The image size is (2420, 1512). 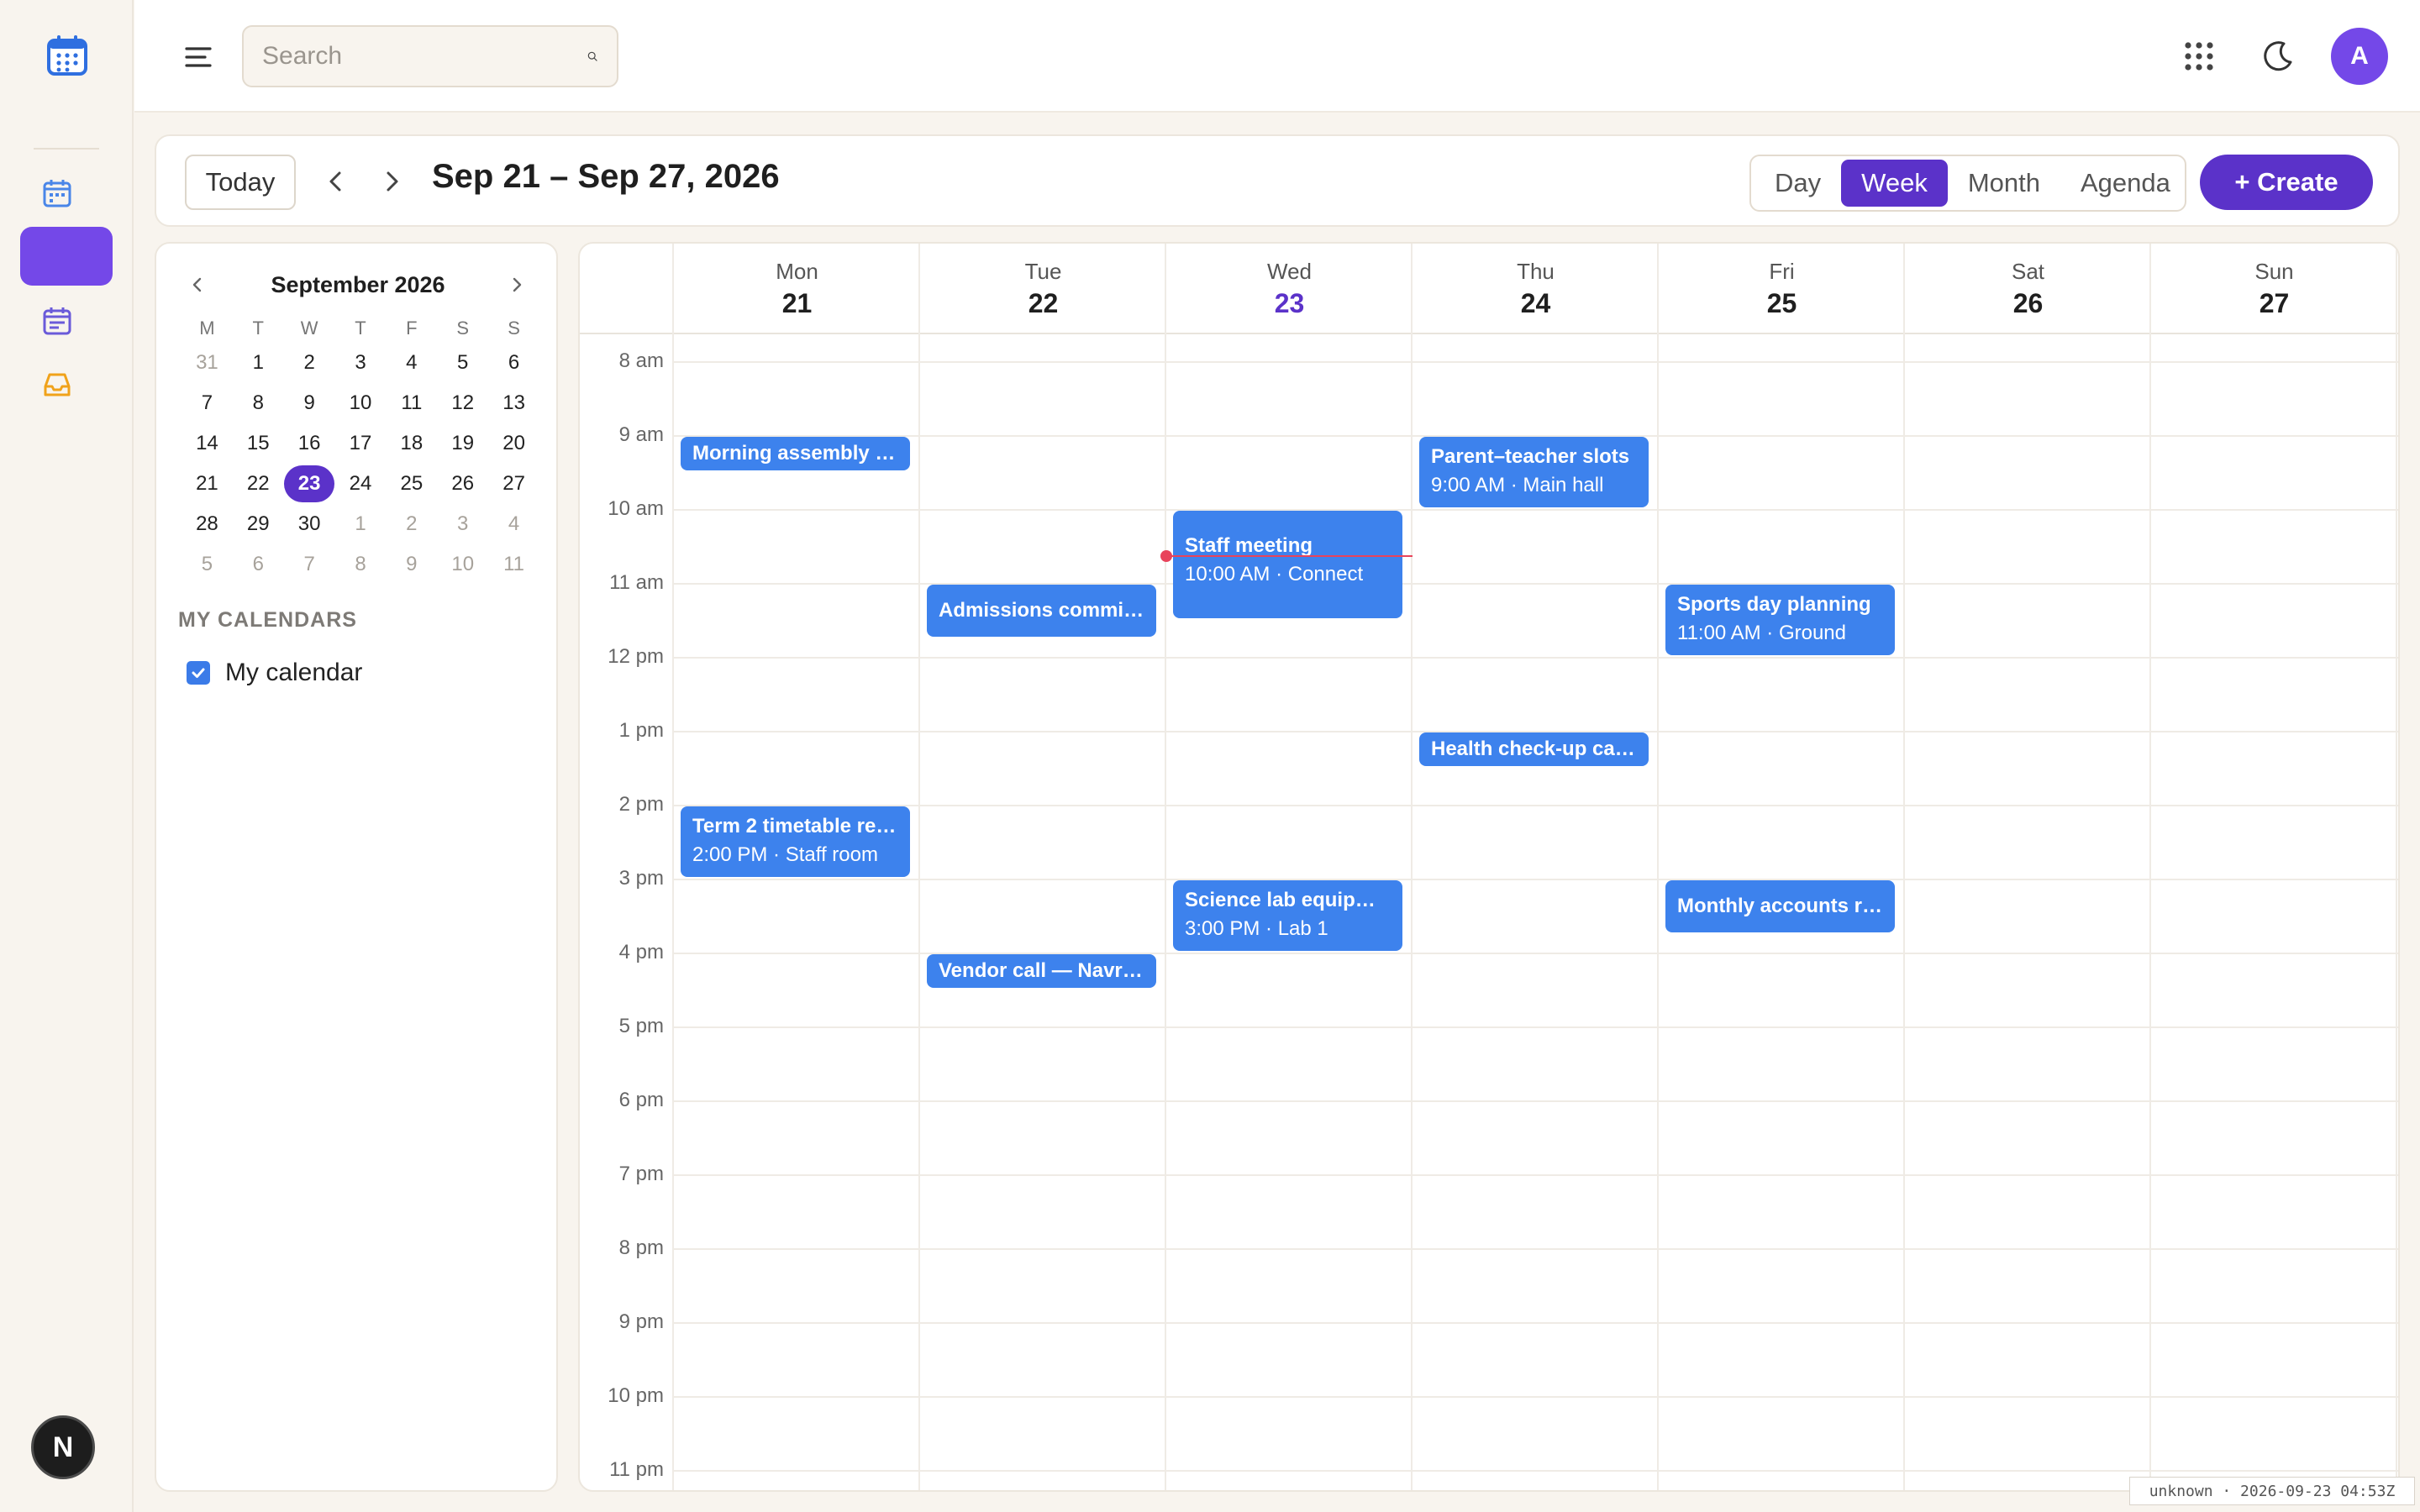 I want to click on mini-day: 17, so click(x=361, y=443).